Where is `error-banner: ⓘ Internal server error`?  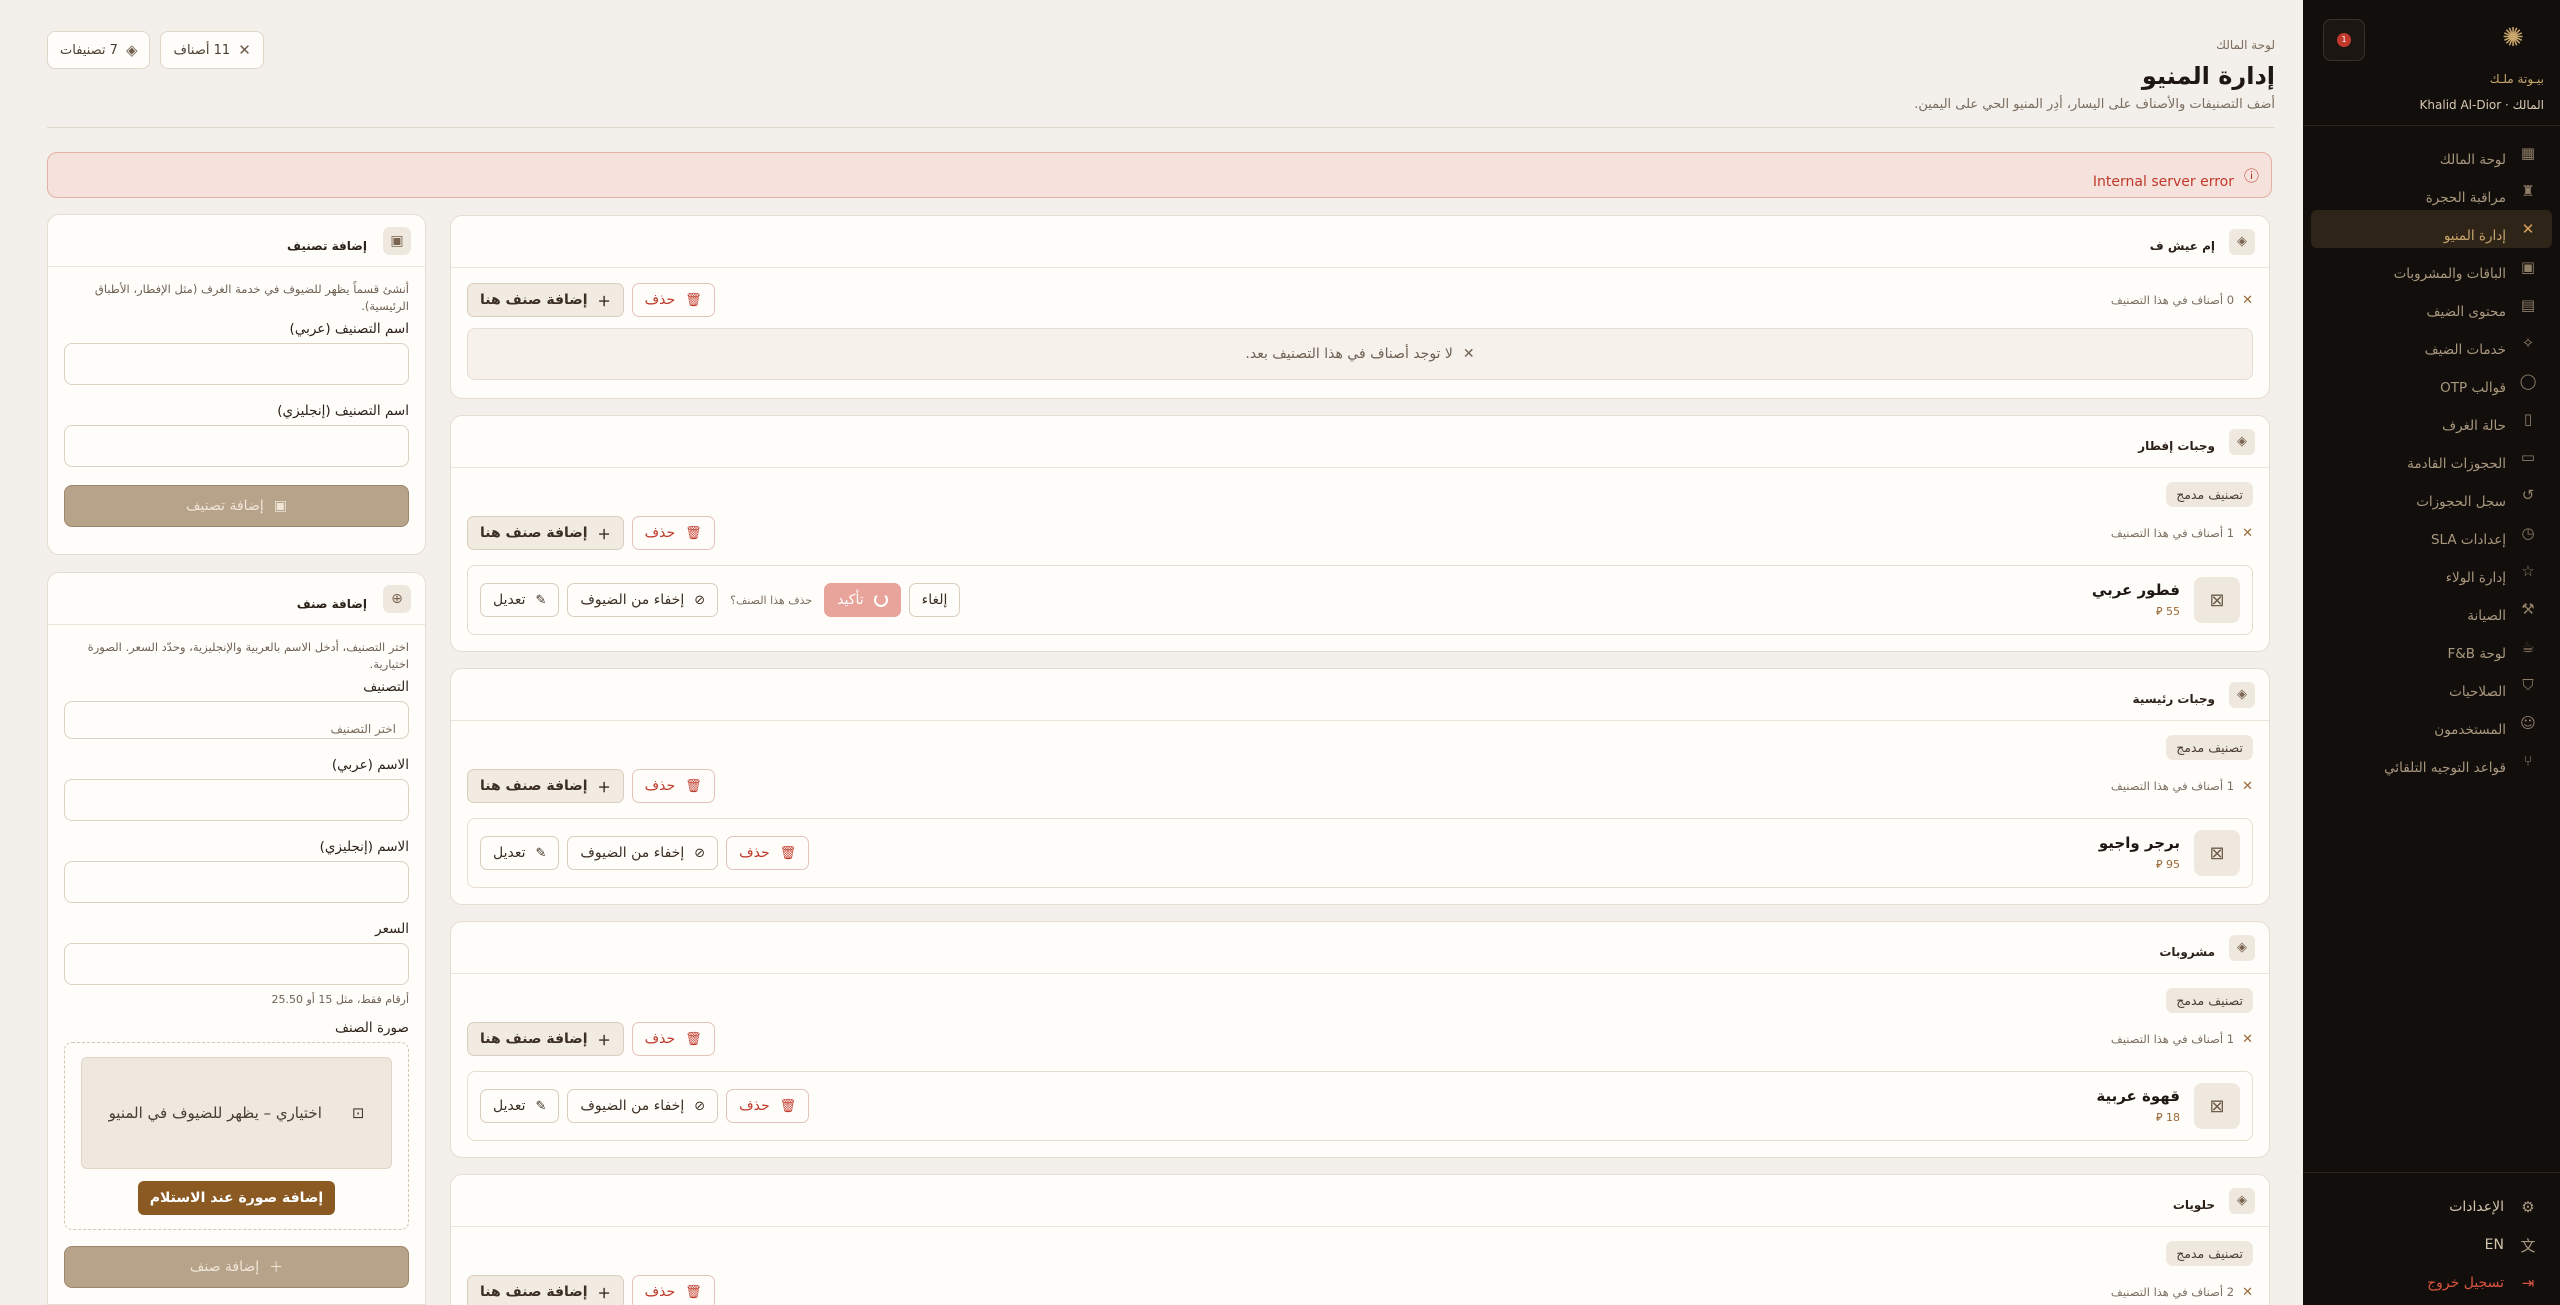 error-banner: ⓘ Internal server error is located at coordinates (1159, 175).